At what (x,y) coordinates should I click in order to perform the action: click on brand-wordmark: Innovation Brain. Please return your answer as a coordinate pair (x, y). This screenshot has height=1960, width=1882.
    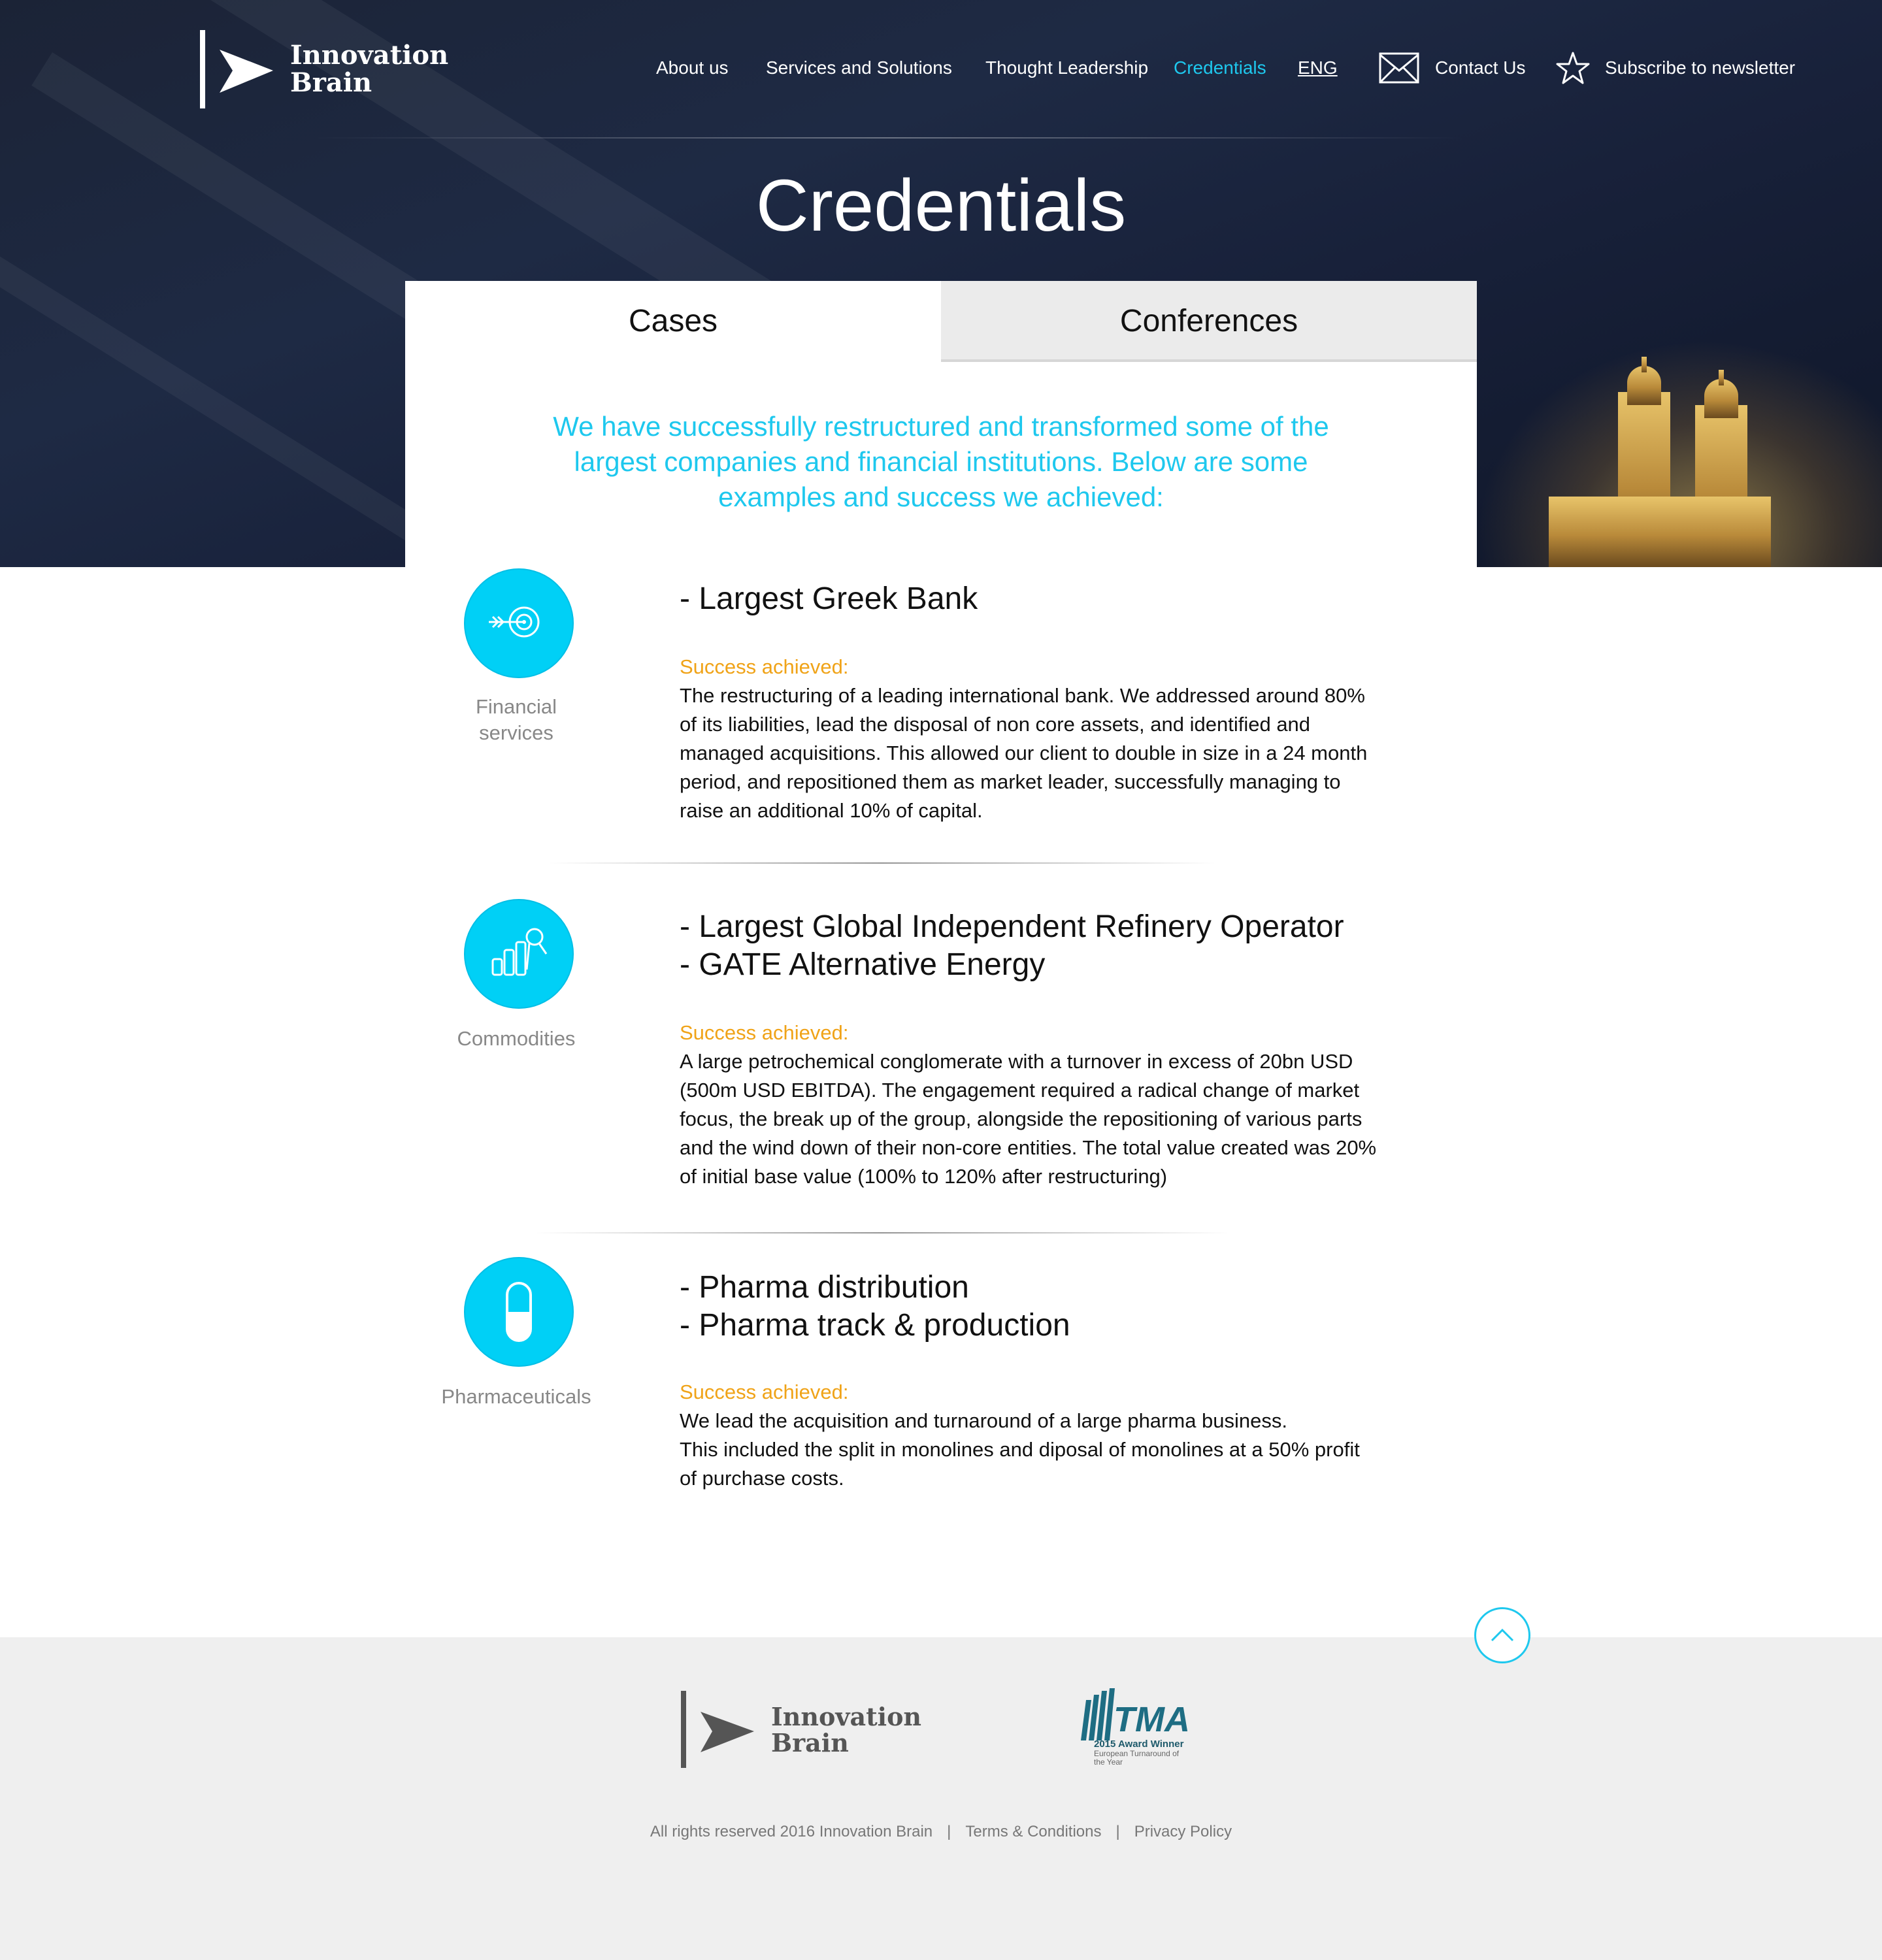
    Looking at the image, I should click on (369, 69).